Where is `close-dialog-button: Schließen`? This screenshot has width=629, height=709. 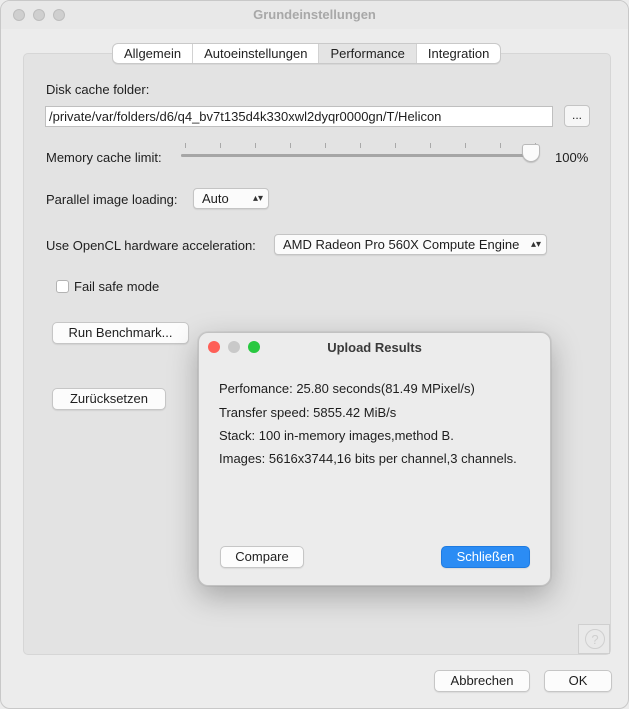
close-dialog-button: Schließen is located at coordinates (485, 557).